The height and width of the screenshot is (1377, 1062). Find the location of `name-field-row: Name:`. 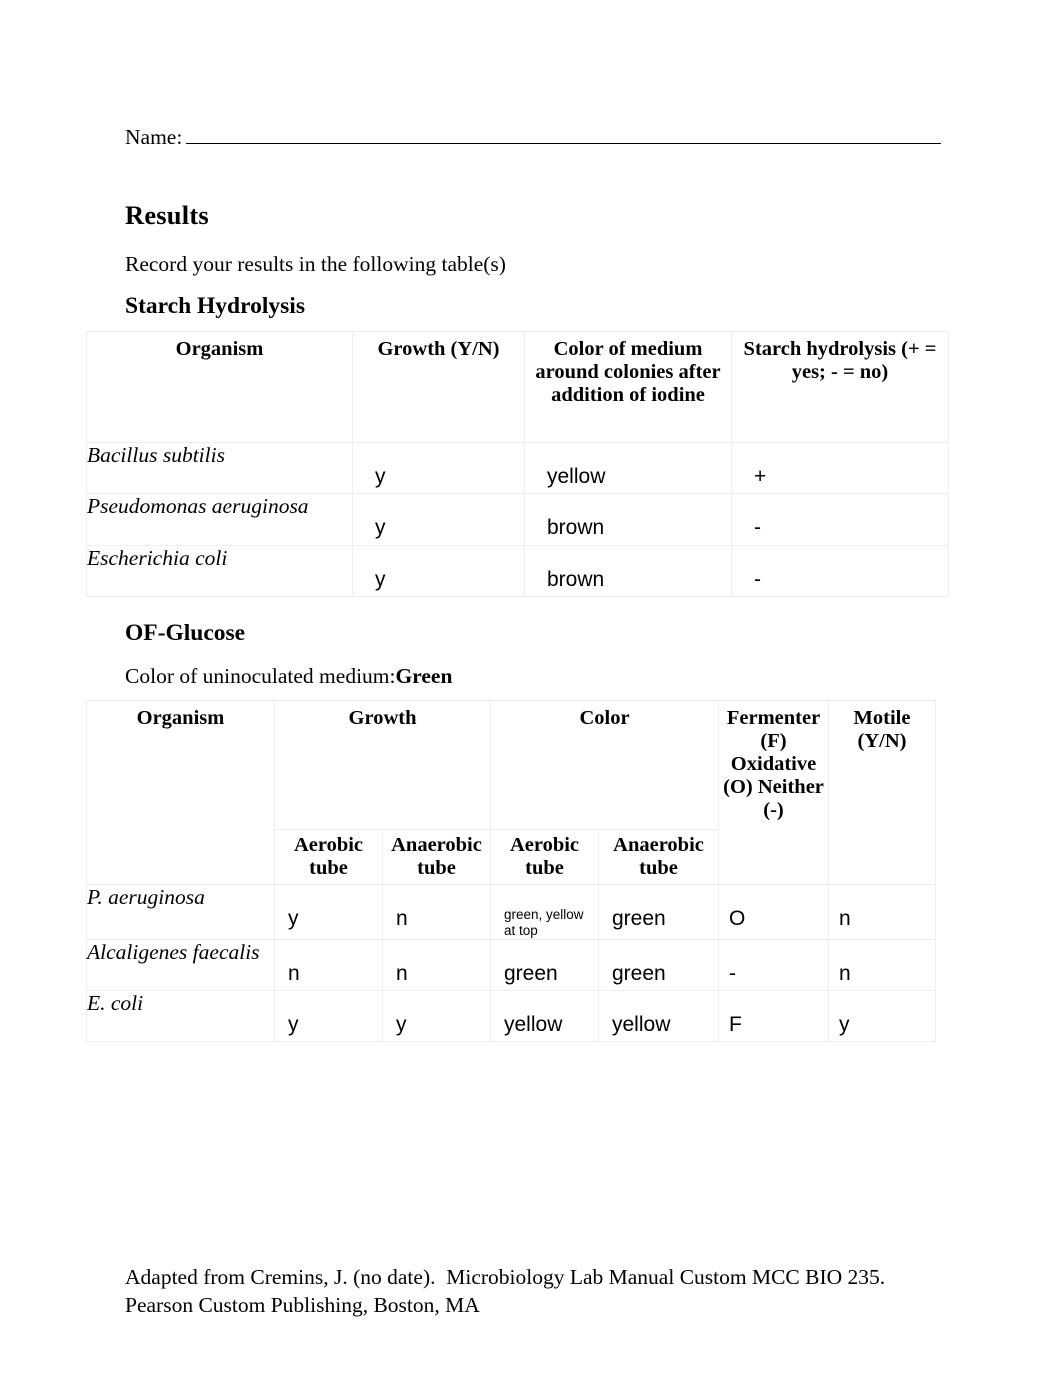

name-field-row: Name: is located at coordinates (533, 137).